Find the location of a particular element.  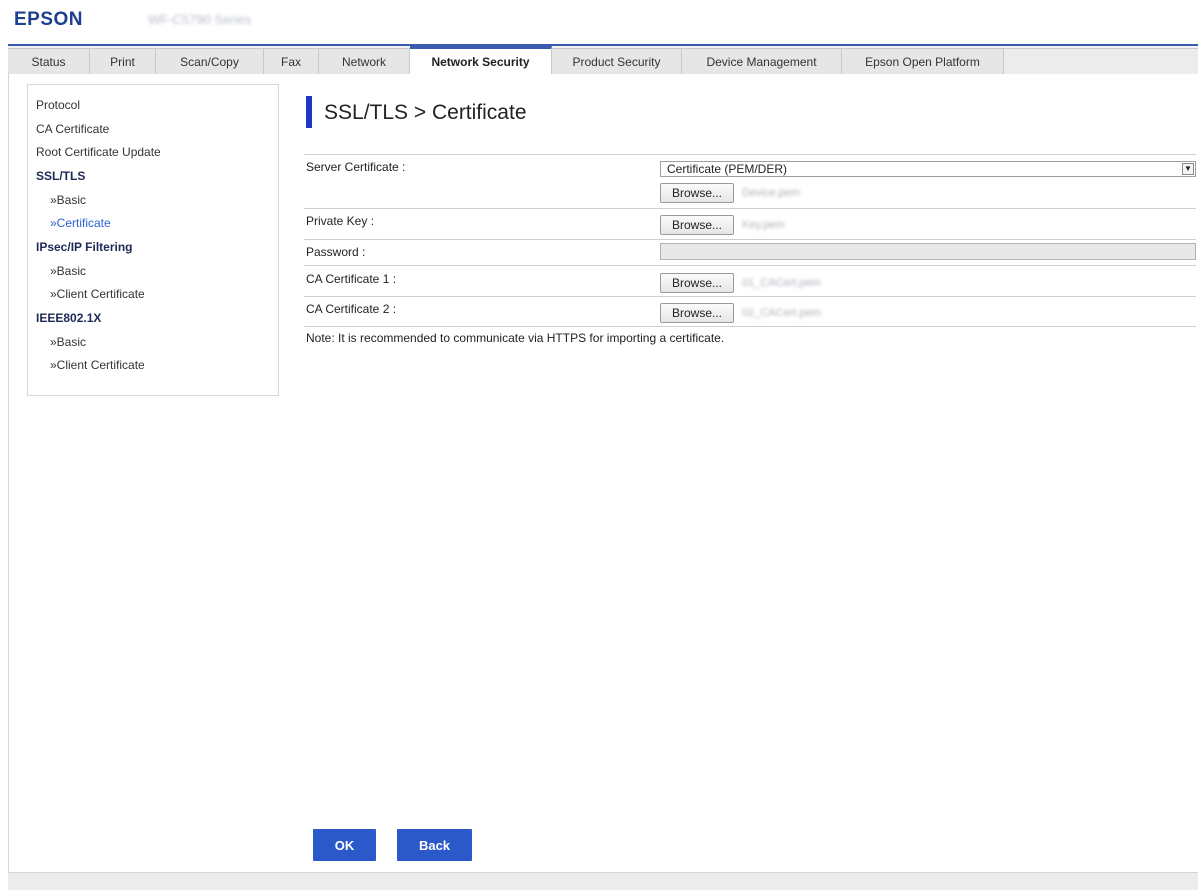

sidebar-item-ipsec-client-certificate: »Client Certificate is located at coordinates (97, 294).